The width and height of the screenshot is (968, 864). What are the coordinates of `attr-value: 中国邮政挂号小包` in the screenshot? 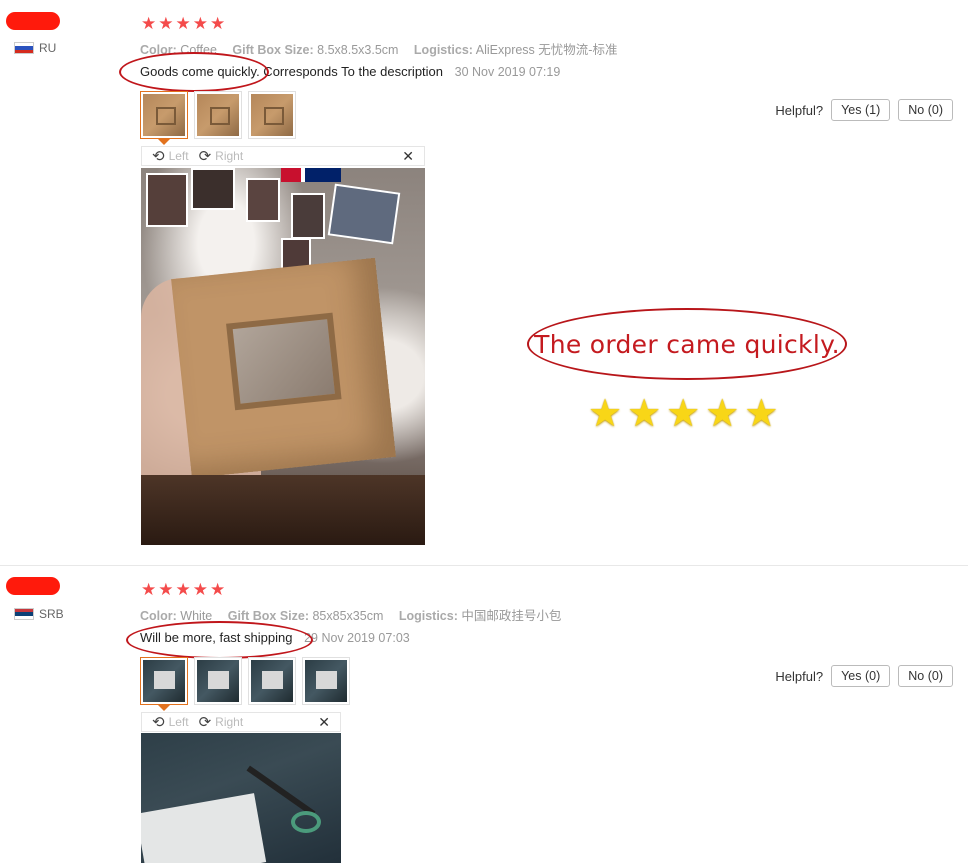 It's located at (511, 616).